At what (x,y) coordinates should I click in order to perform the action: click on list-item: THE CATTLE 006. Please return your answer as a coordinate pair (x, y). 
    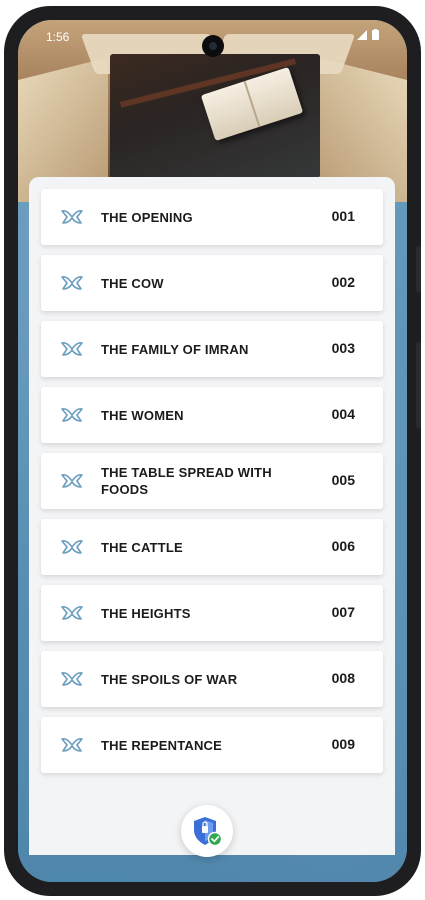
    Looking at the image, I should click on (212, 547).